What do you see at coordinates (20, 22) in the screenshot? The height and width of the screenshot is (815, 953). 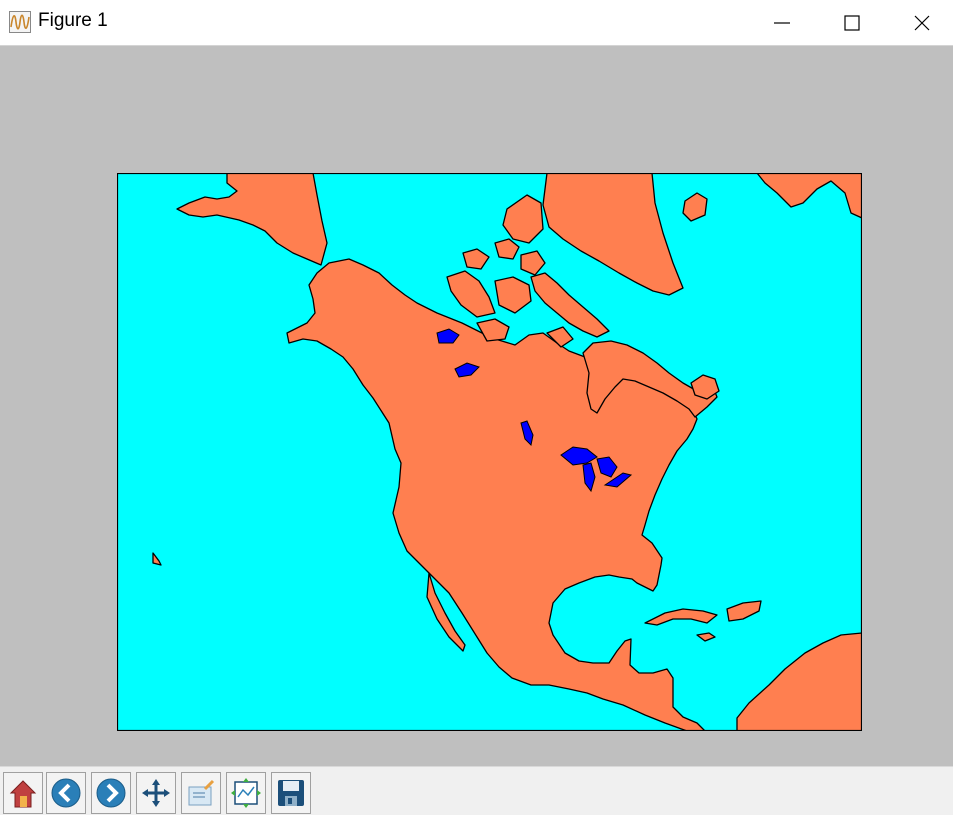 I see `matplotlib-app-icon` at bounding box center [20, 22].